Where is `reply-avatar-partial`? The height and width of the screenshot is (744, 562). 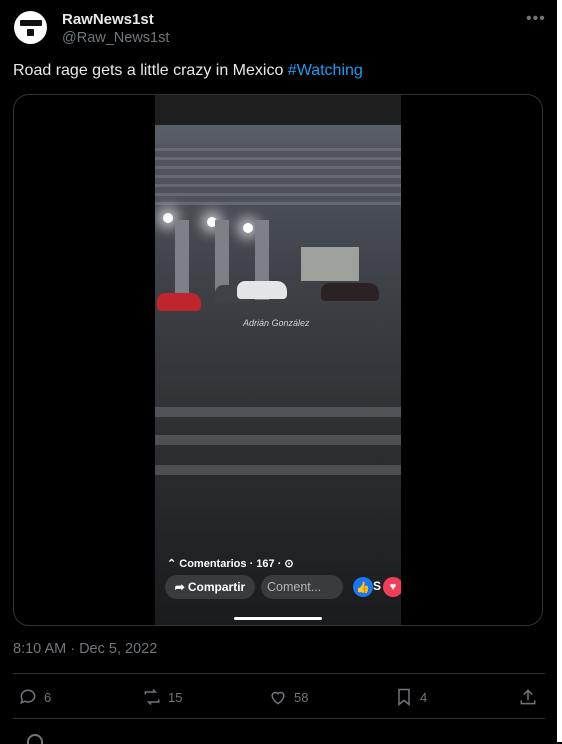
reply-avatar-partial is located at coordinates (35, 739).